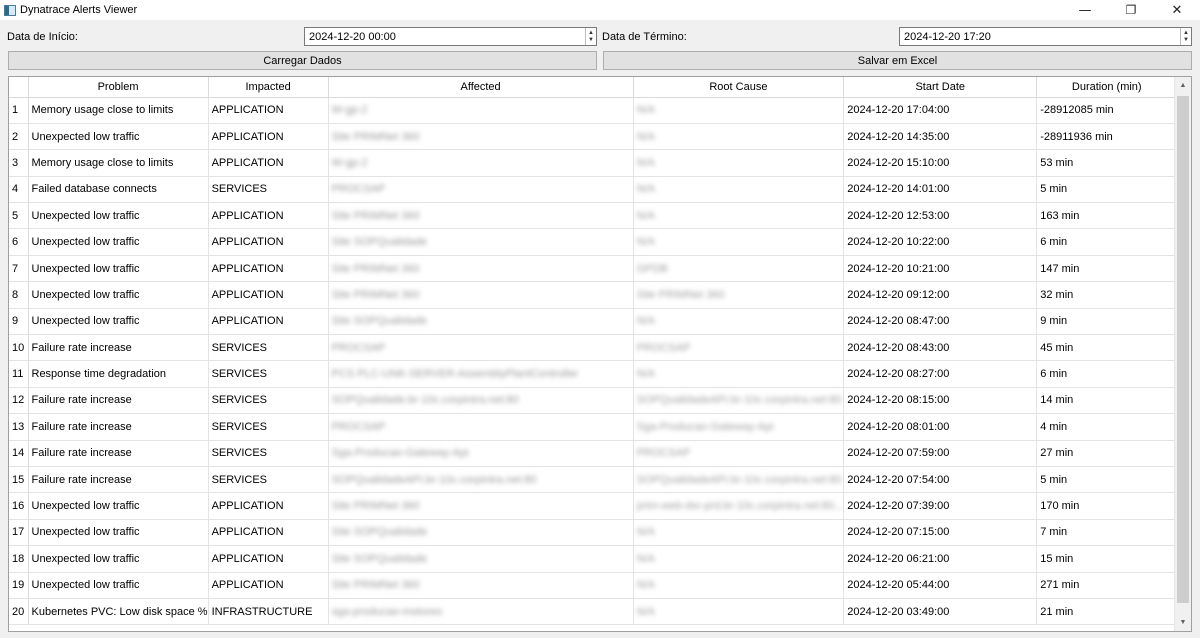 Image resolution: width=1200 pixels, height=638 pixels. What do you see at coordinates (19, 322) in the screenshot?
I see `row-number: 9` at bounding box center [19, 322].